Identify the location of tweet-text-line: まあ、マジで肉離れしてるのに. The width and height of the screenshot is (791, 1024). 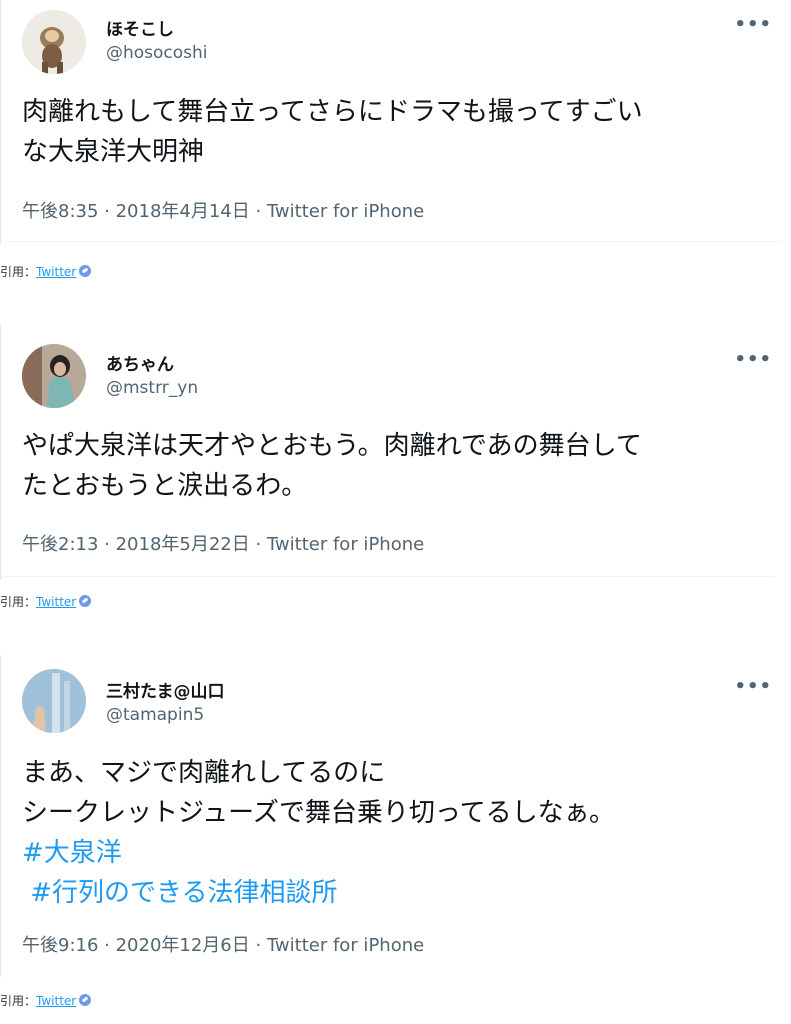
(204, 773).